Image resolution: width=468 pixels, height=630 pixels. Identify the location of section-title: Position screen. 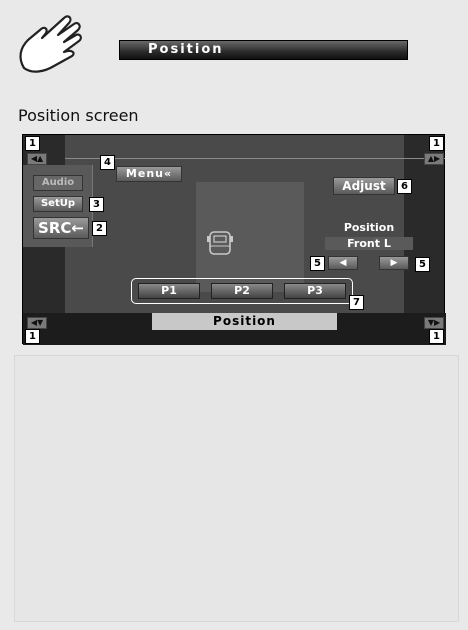
(78, 115).